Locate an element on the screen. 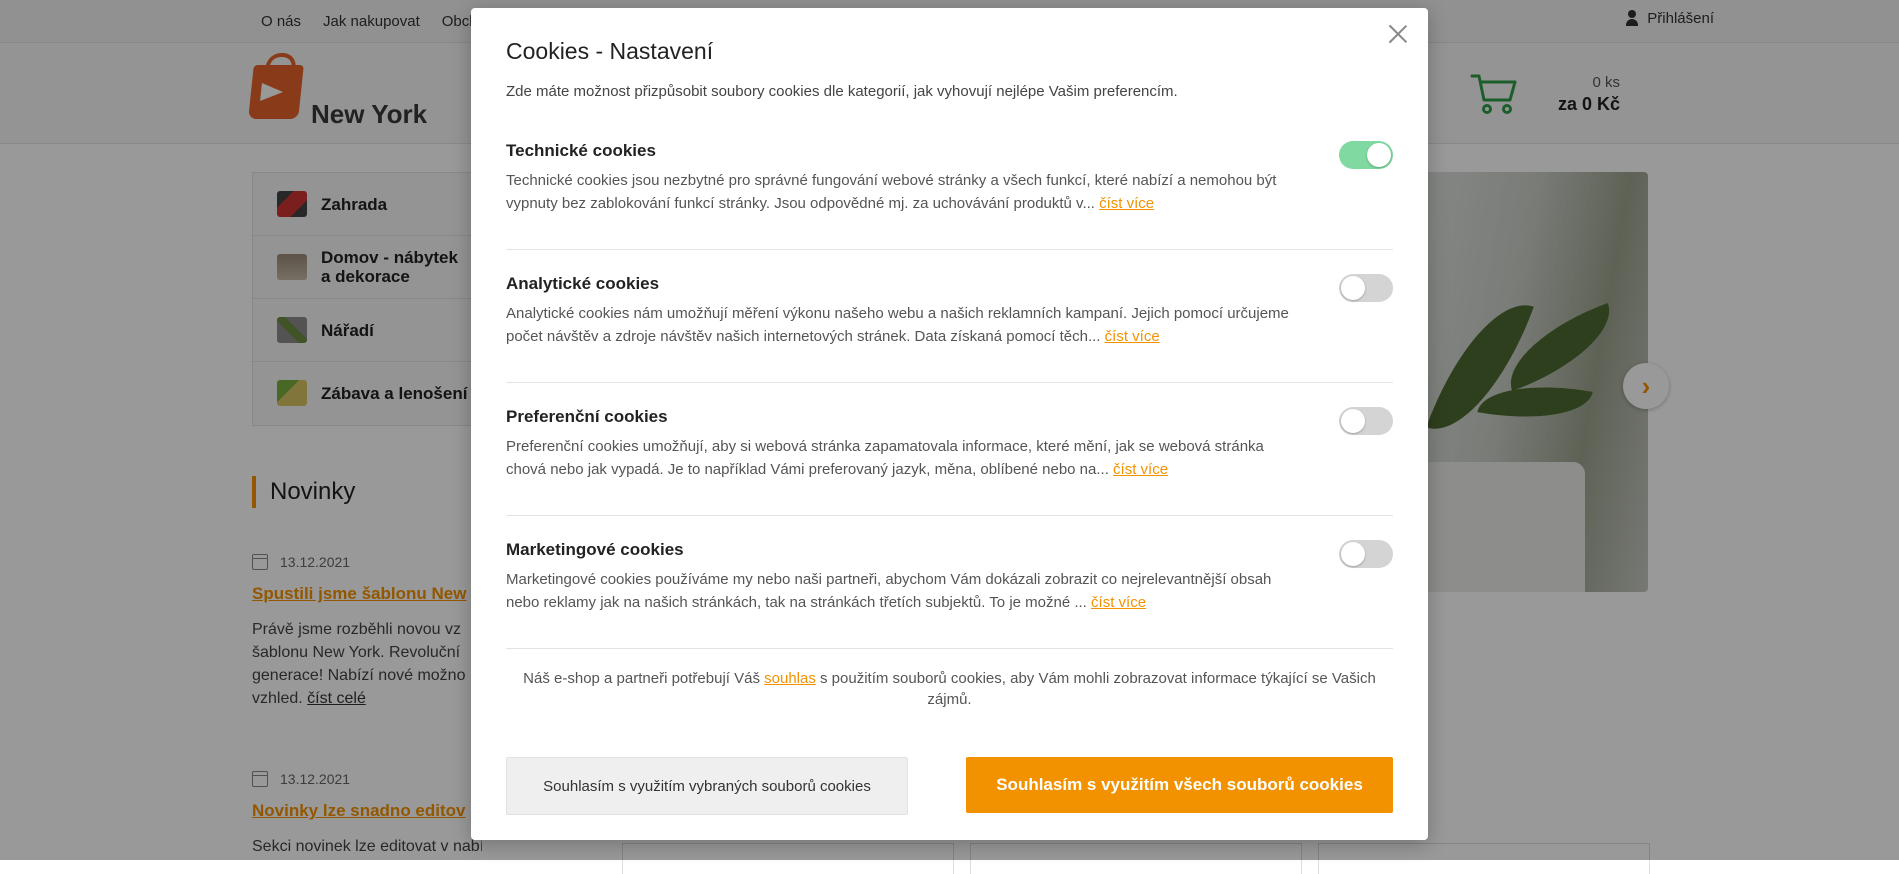  section-title: Technické cookies is located at coordinates (581, 150).